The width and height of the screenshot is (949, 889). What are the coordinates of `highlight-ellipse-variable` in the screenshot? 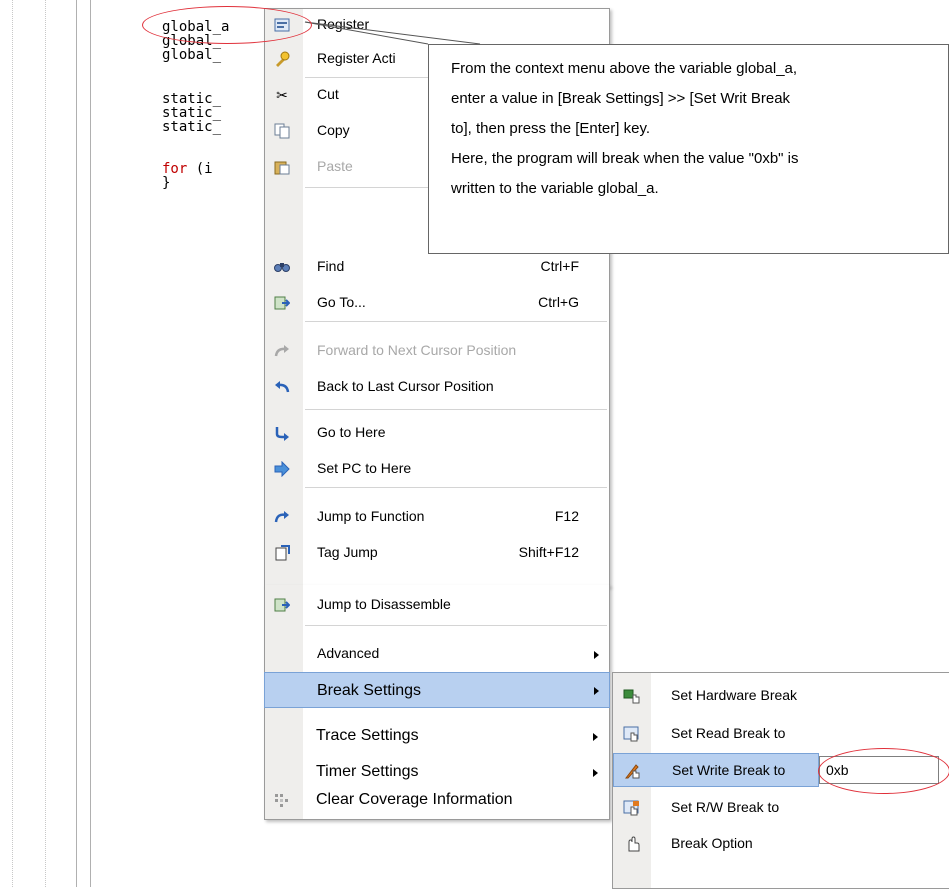 It's located at (227, 25).